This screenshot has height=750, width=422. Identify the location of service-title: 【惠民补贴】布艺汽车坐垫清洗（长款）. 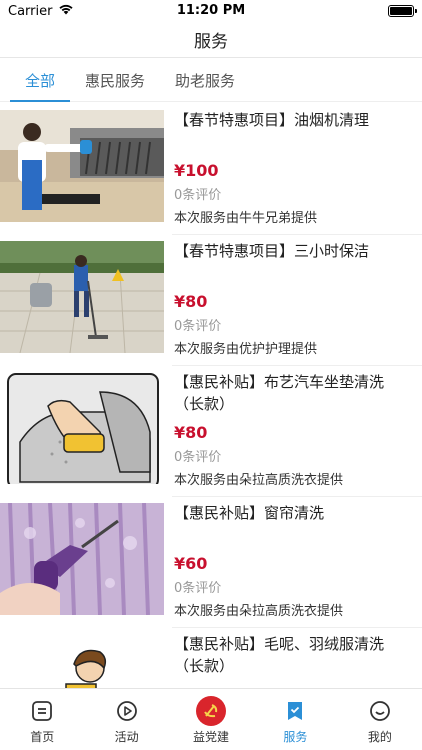
(279, 393).